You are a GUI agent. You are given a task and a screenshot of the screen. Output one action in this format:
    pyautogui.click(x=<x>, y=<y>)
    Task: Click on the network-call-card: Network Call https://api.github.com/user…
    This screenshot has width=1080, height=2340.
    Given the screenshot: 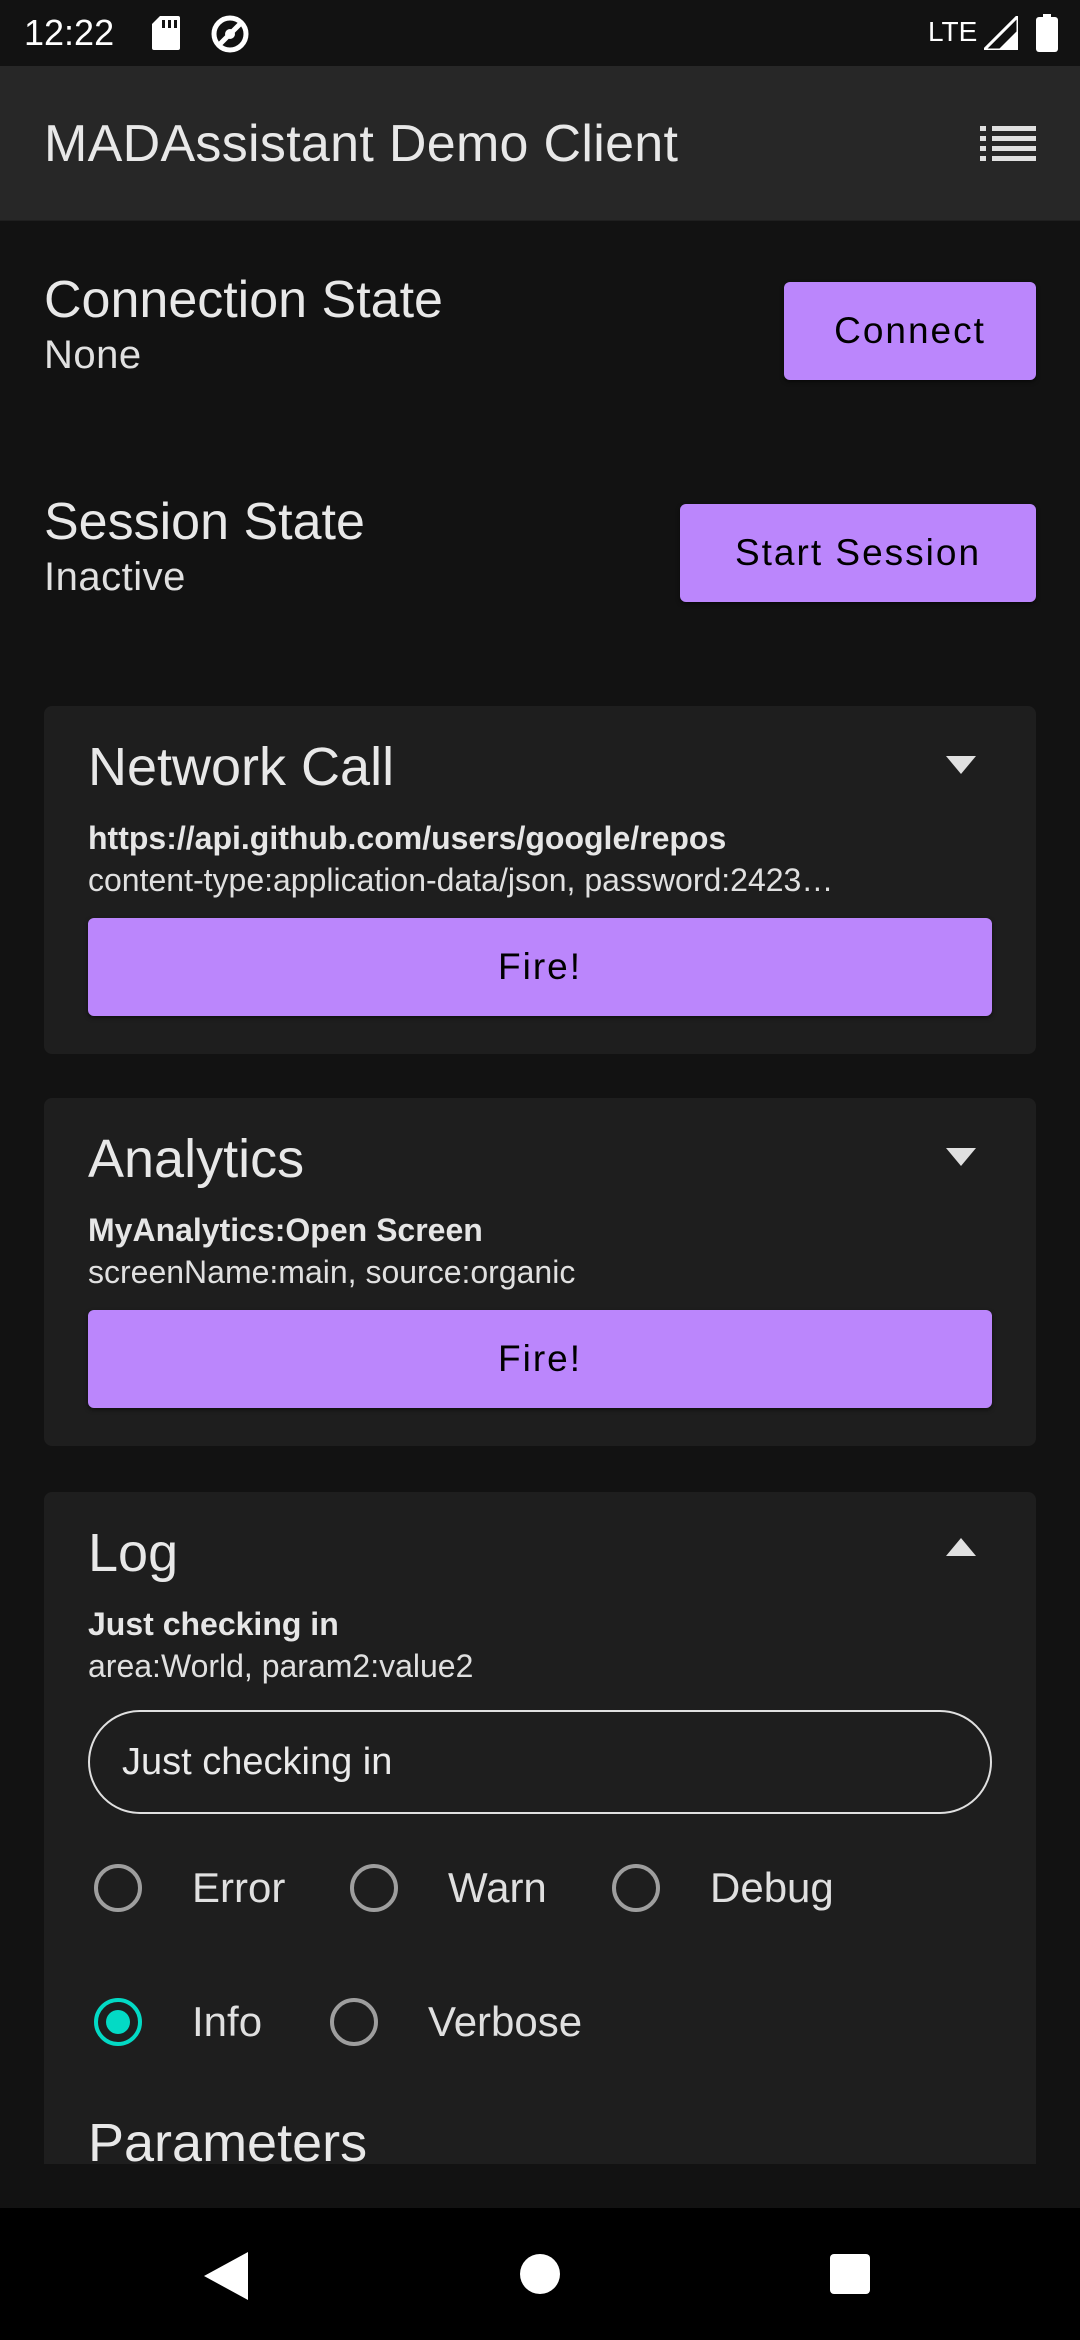 What is the action you would take?
    pyautogui.click(x=540, y=880)
    